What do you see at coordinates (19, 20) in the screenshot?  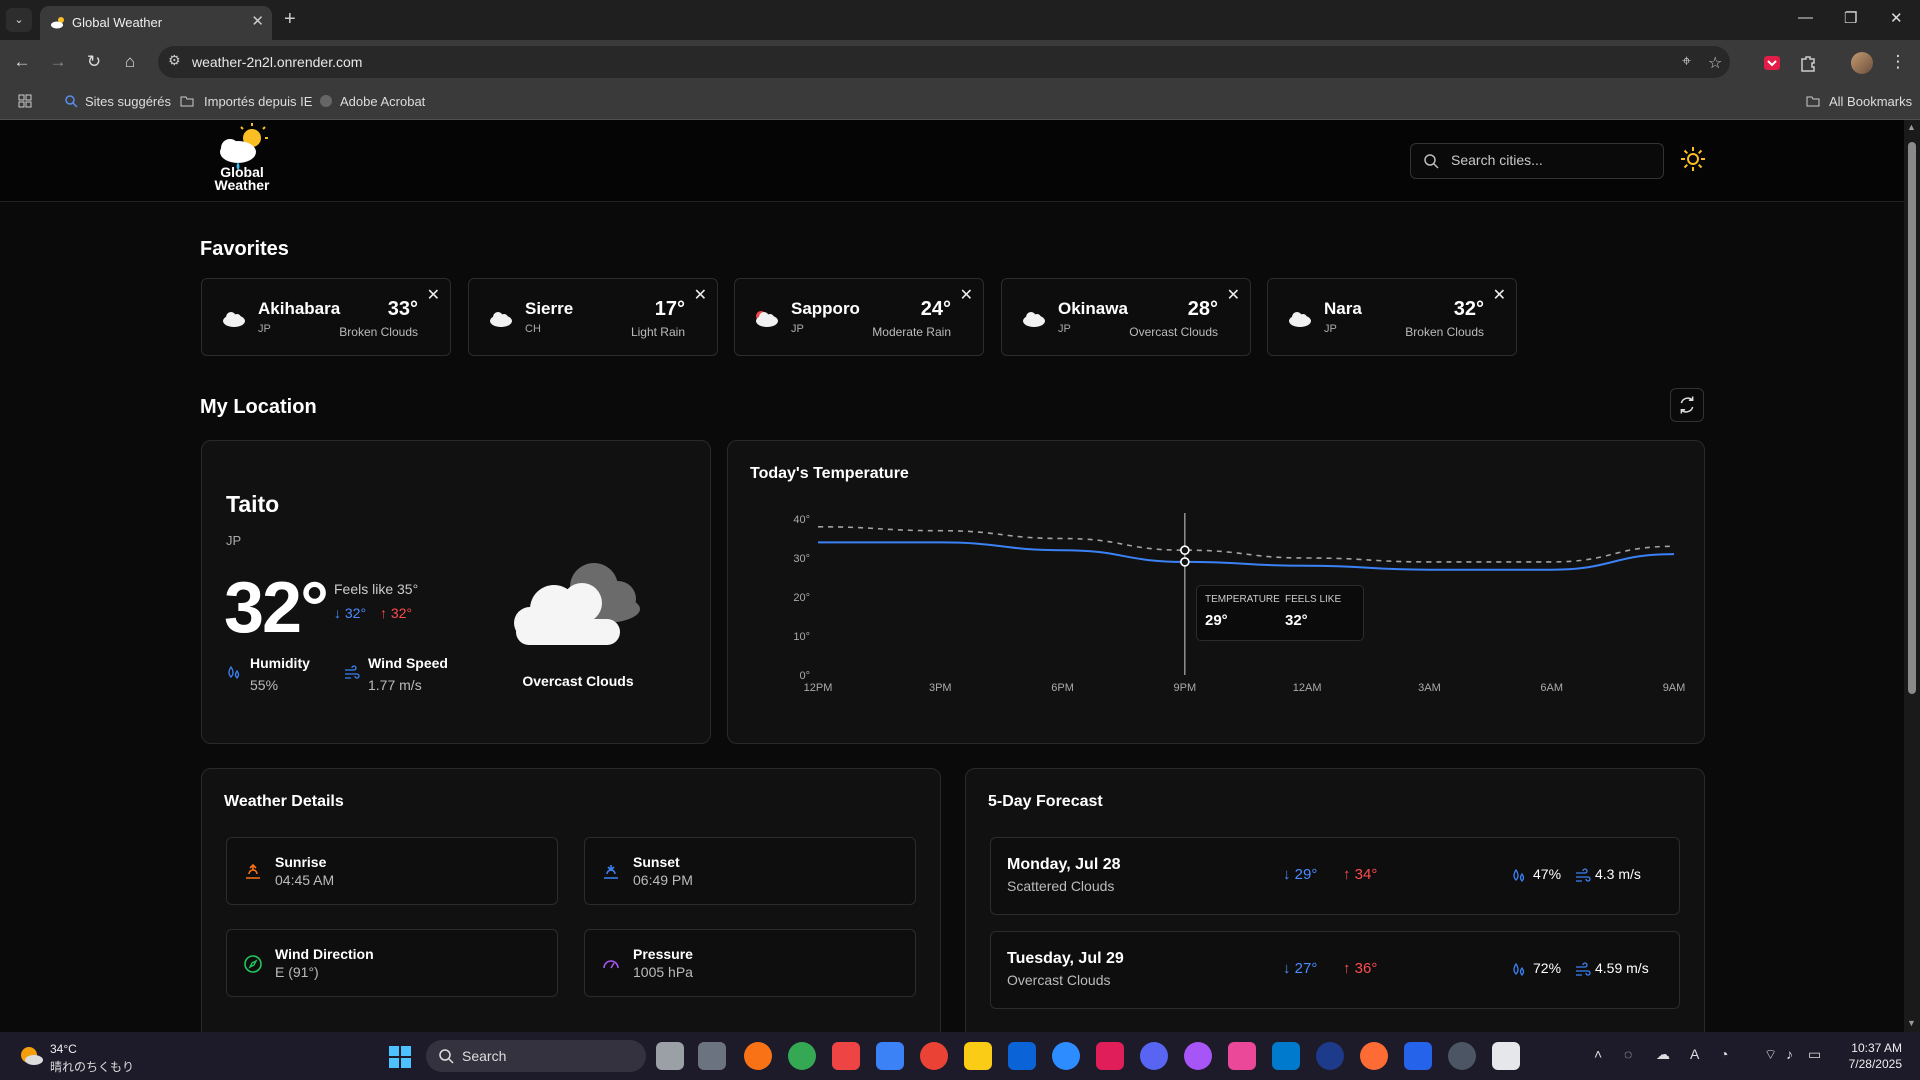 I see `tab-search-button: ⌄` at bounding box center [19, 20].